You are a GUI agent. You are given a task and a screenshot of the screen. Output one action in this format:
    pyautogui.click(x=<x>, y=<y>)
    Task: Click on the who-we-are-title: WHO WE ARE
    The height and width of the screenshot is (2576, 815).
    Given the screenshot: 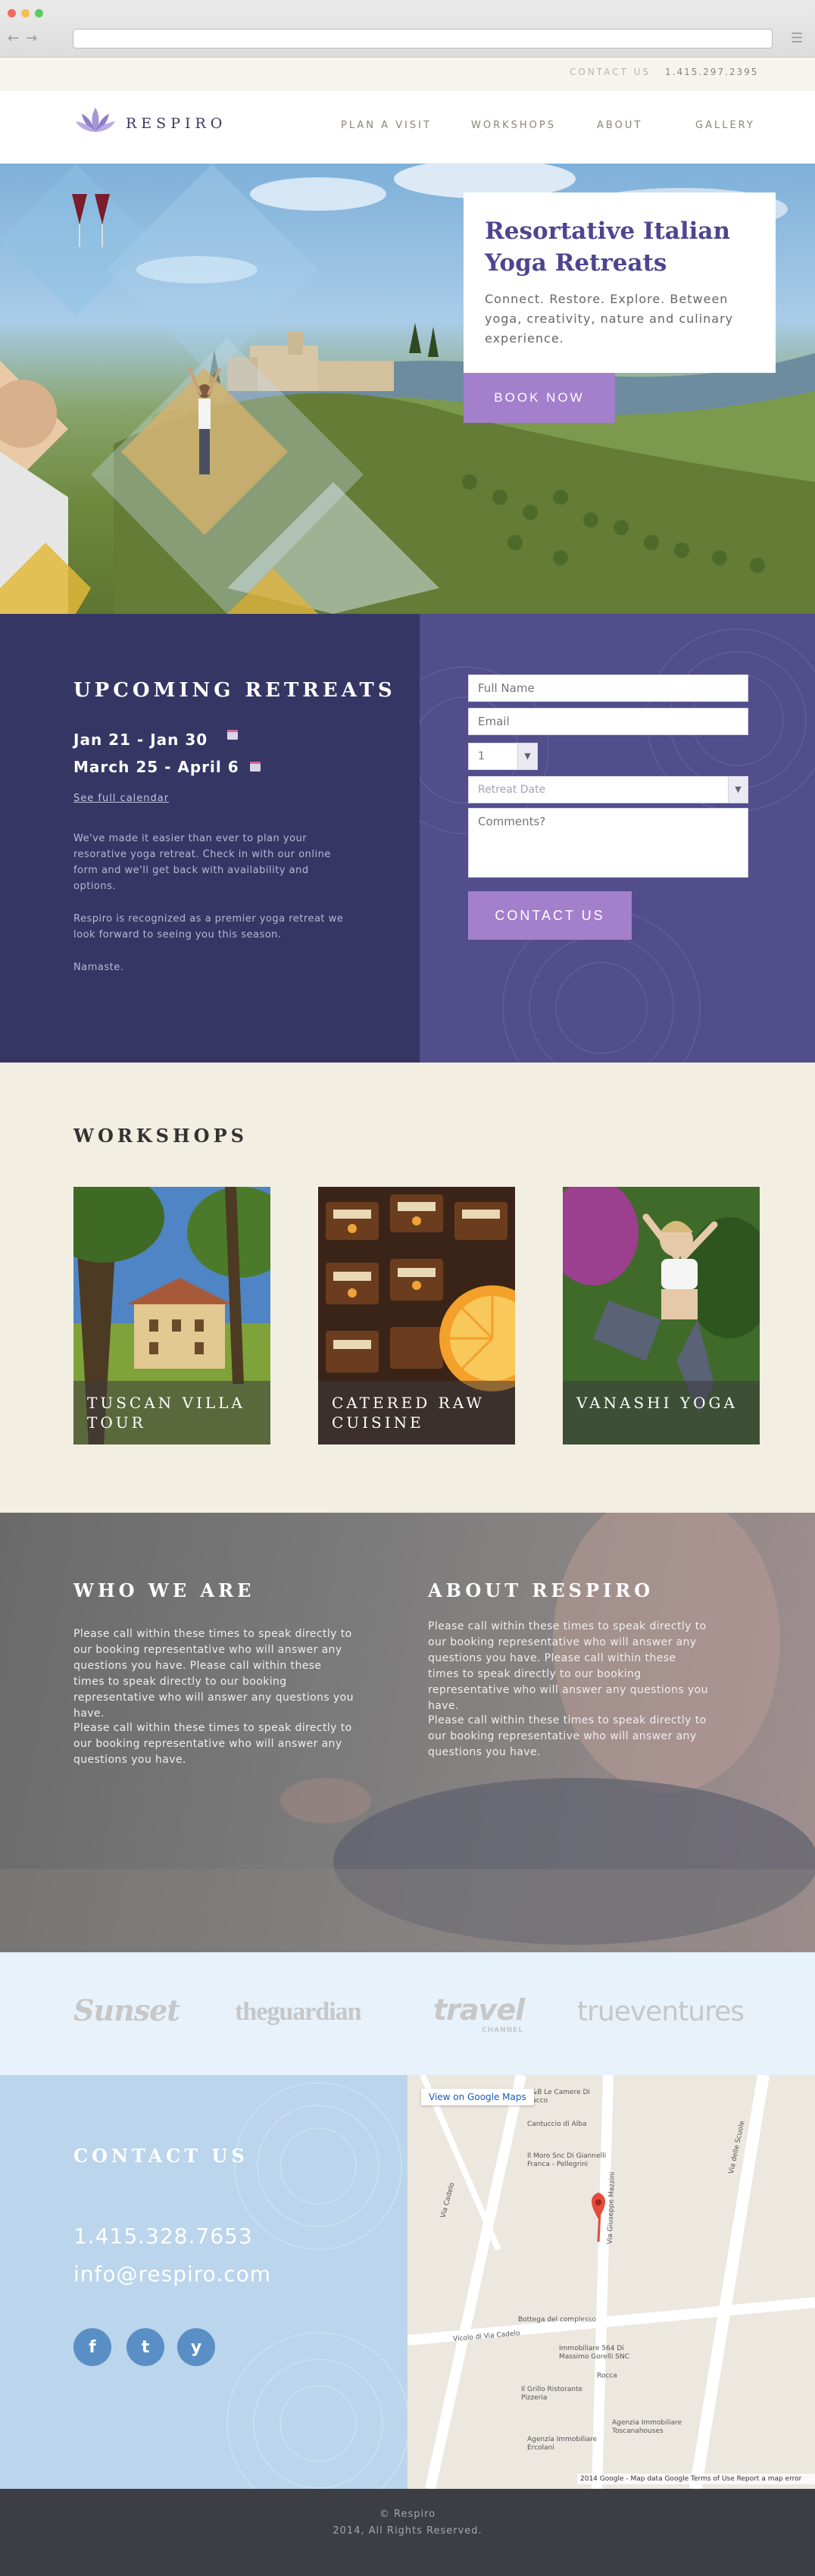 What is the action you would take?
    pyautogui.click(x=164, y=1590)
    